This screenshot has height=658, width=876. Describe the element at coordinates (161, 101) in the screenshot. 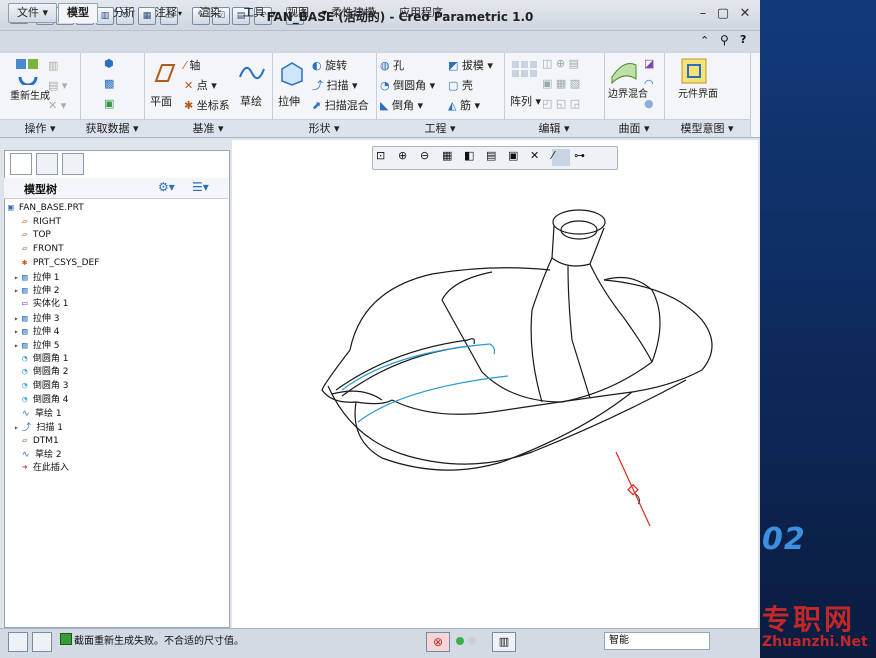

I see `plane-button: 平面` at that location.